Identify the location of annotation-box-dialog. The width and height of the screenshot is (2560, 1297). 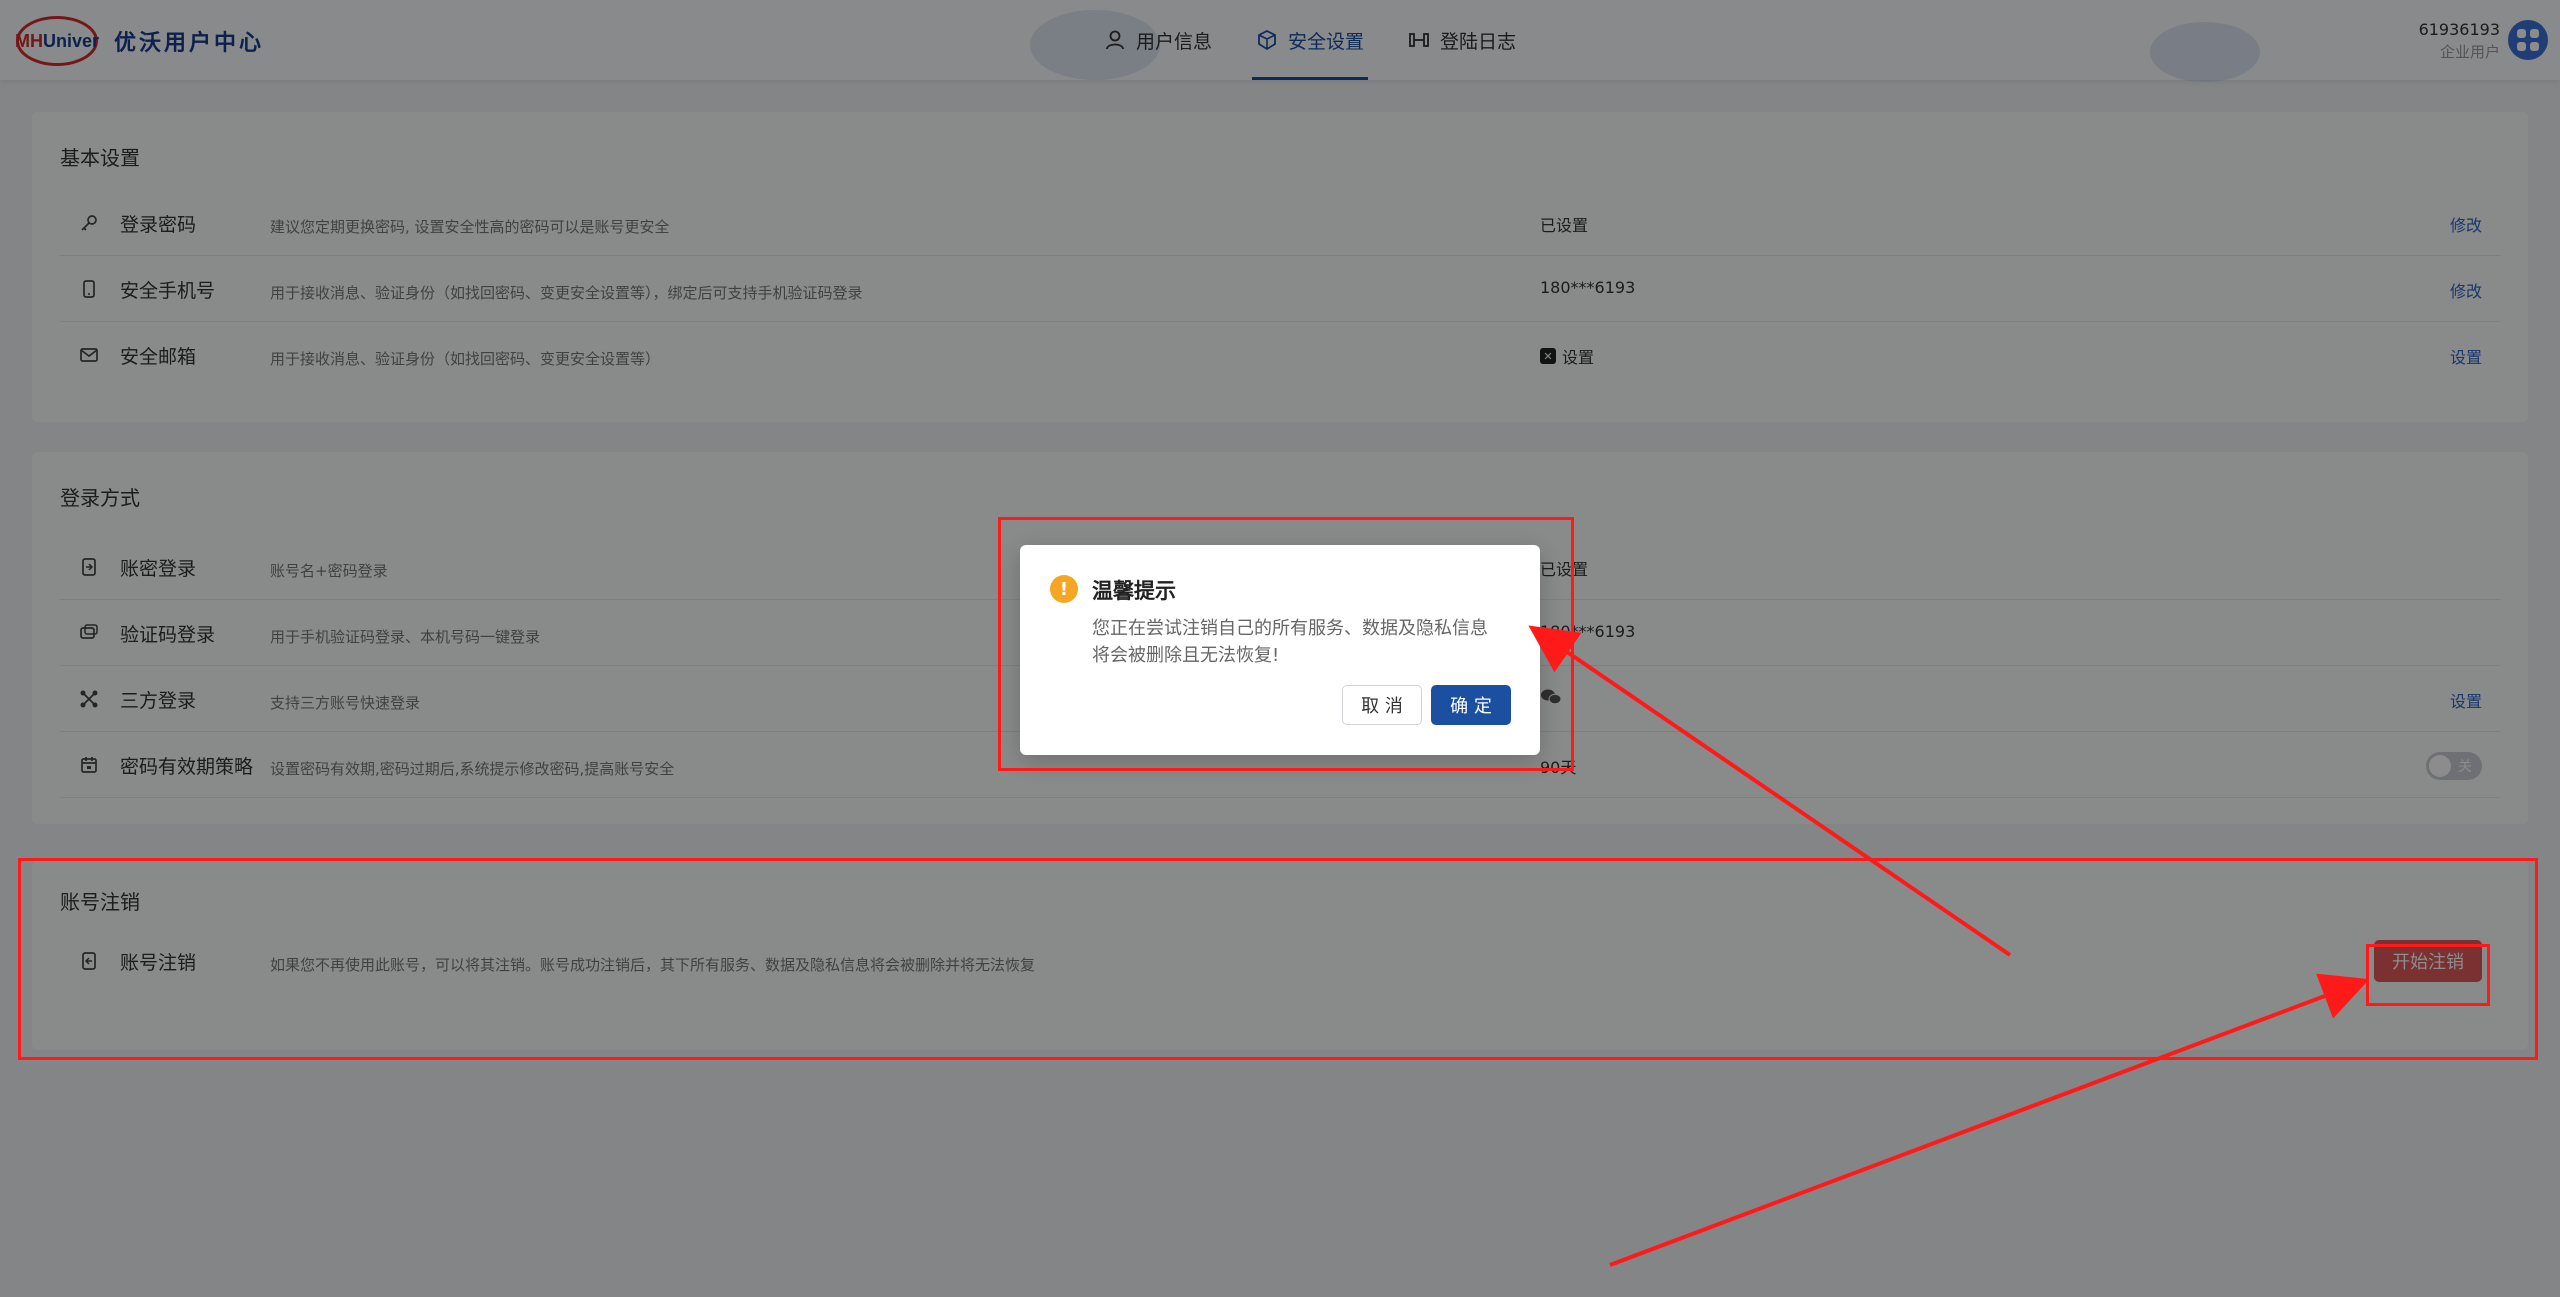
(1286, 644).